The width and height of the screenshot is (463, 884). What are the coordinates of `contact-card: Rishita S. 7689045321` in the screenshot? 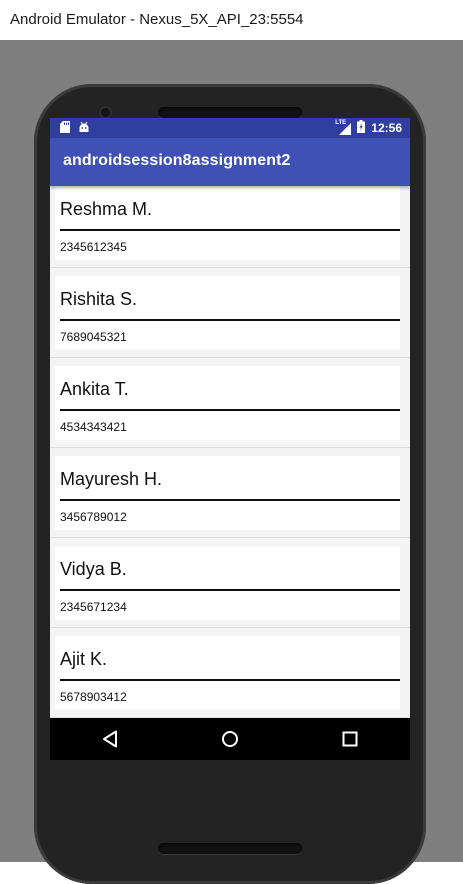 It's located at (227, 313).